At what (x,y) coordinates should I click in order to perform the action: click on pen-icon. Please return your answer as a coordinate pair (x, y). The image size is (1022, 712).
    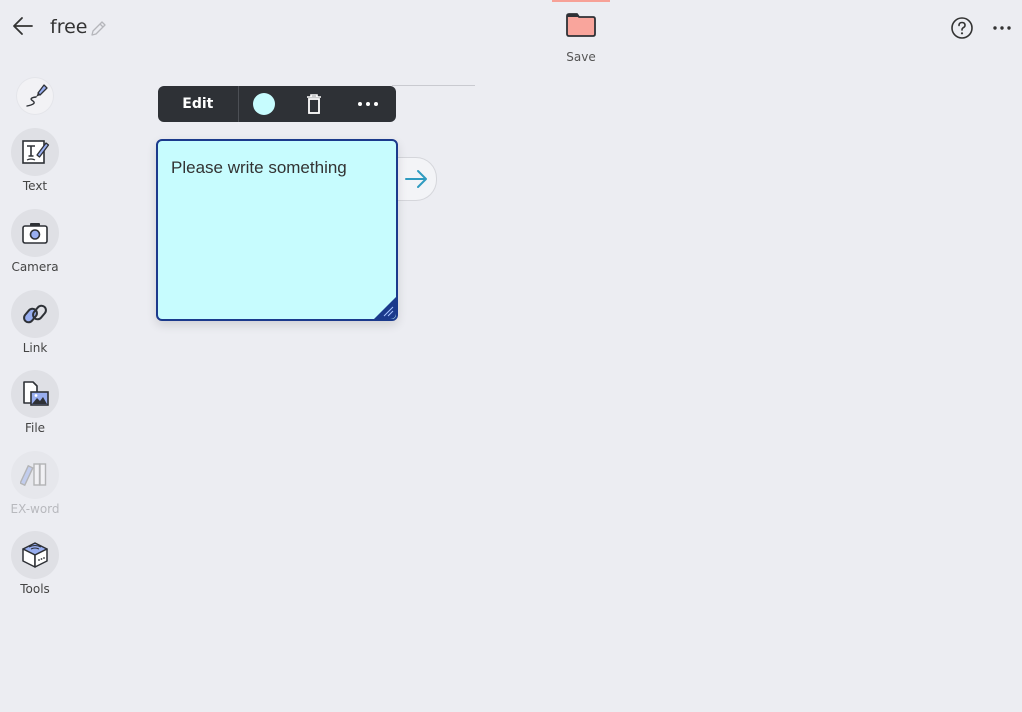
    Looking at the image, I should click on (37, 95).